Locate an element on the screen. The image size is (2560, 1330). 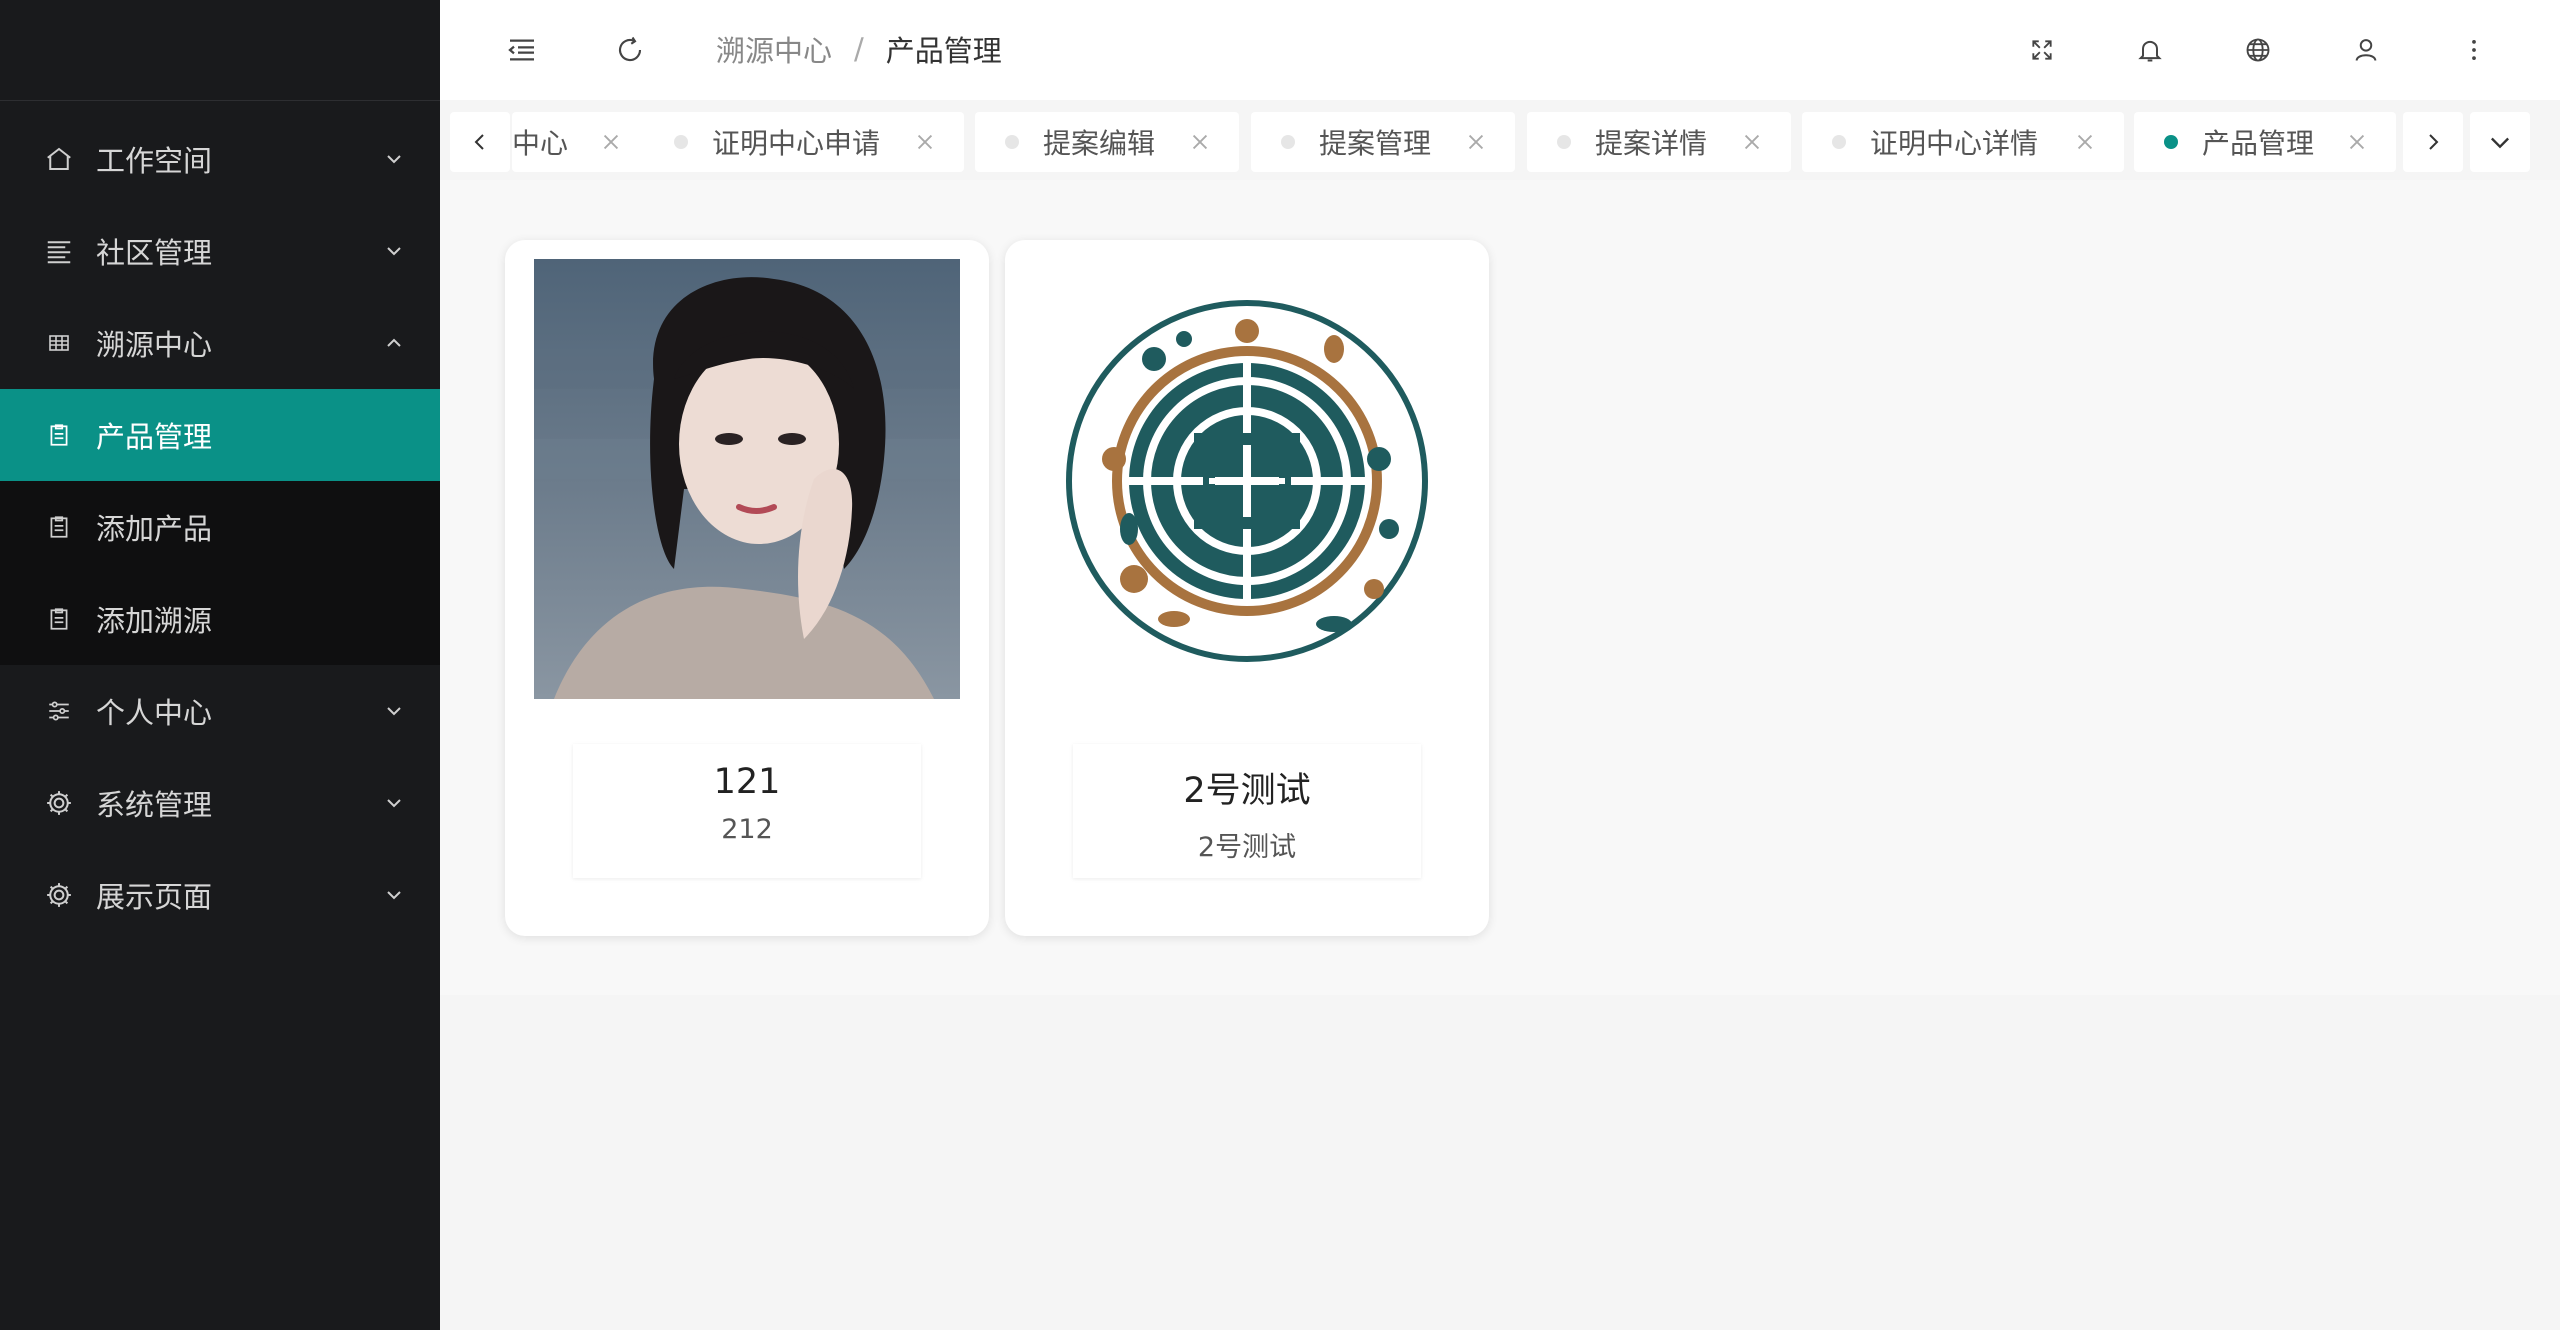
home-icon is located at coordinates (59, 159).